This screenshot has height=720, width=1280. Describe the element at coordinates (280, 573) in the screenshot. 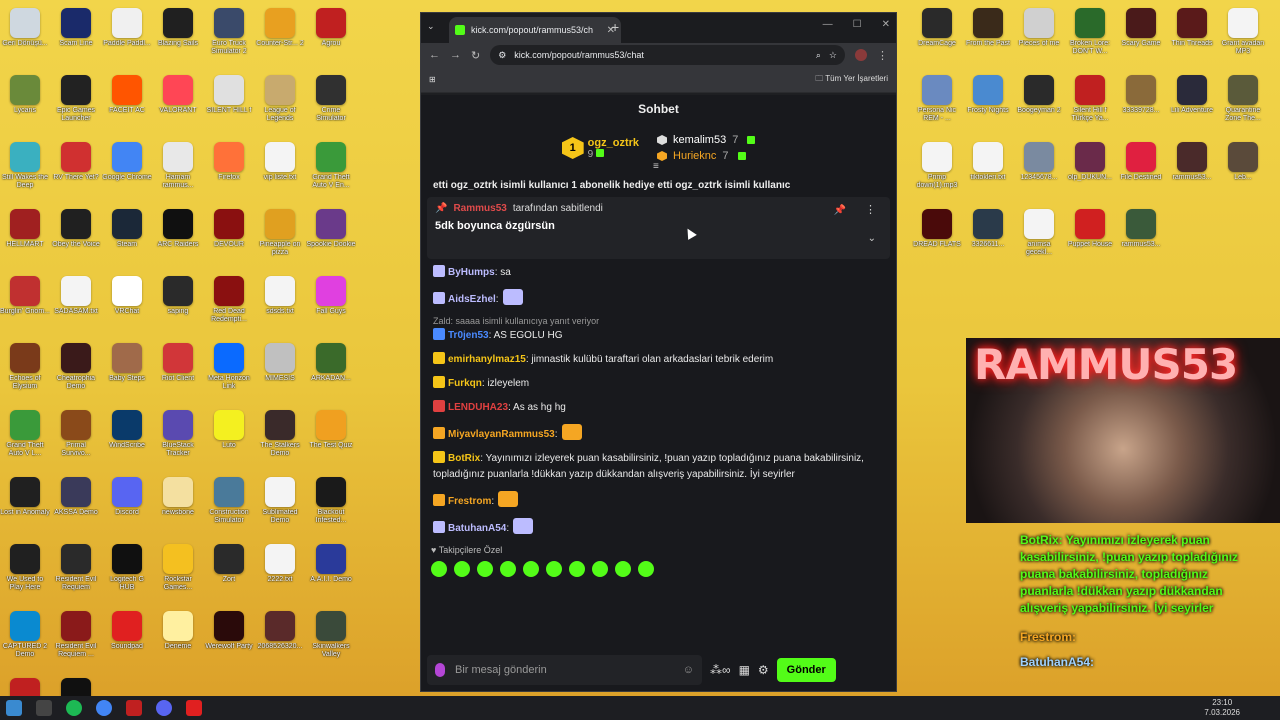

I see `desktop-shortcut: 2222.txt` at that location.